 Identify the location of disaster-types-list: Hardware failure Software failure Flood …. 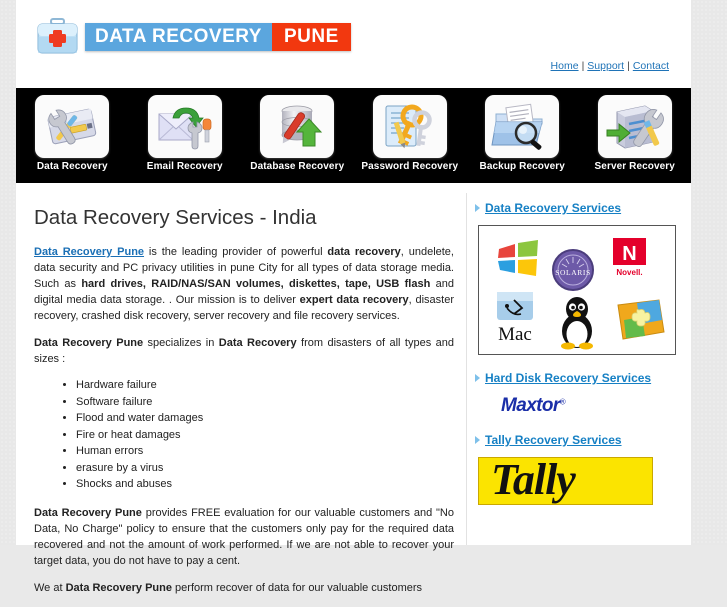
(244, 435).